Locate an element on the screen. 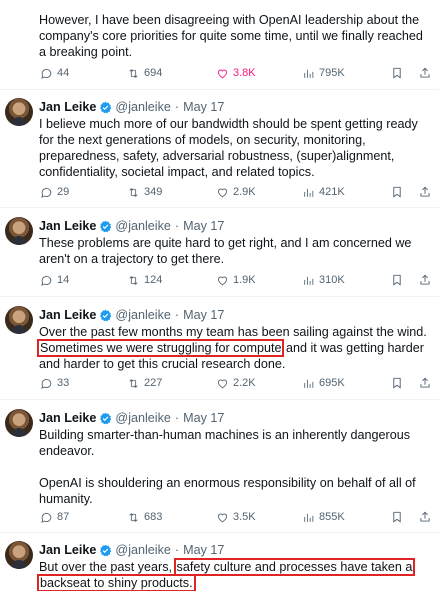 The width and height of the screenshot is (439, 591). action-bar: 33 227 2.2K 695K is located at coordinates (219, 383).